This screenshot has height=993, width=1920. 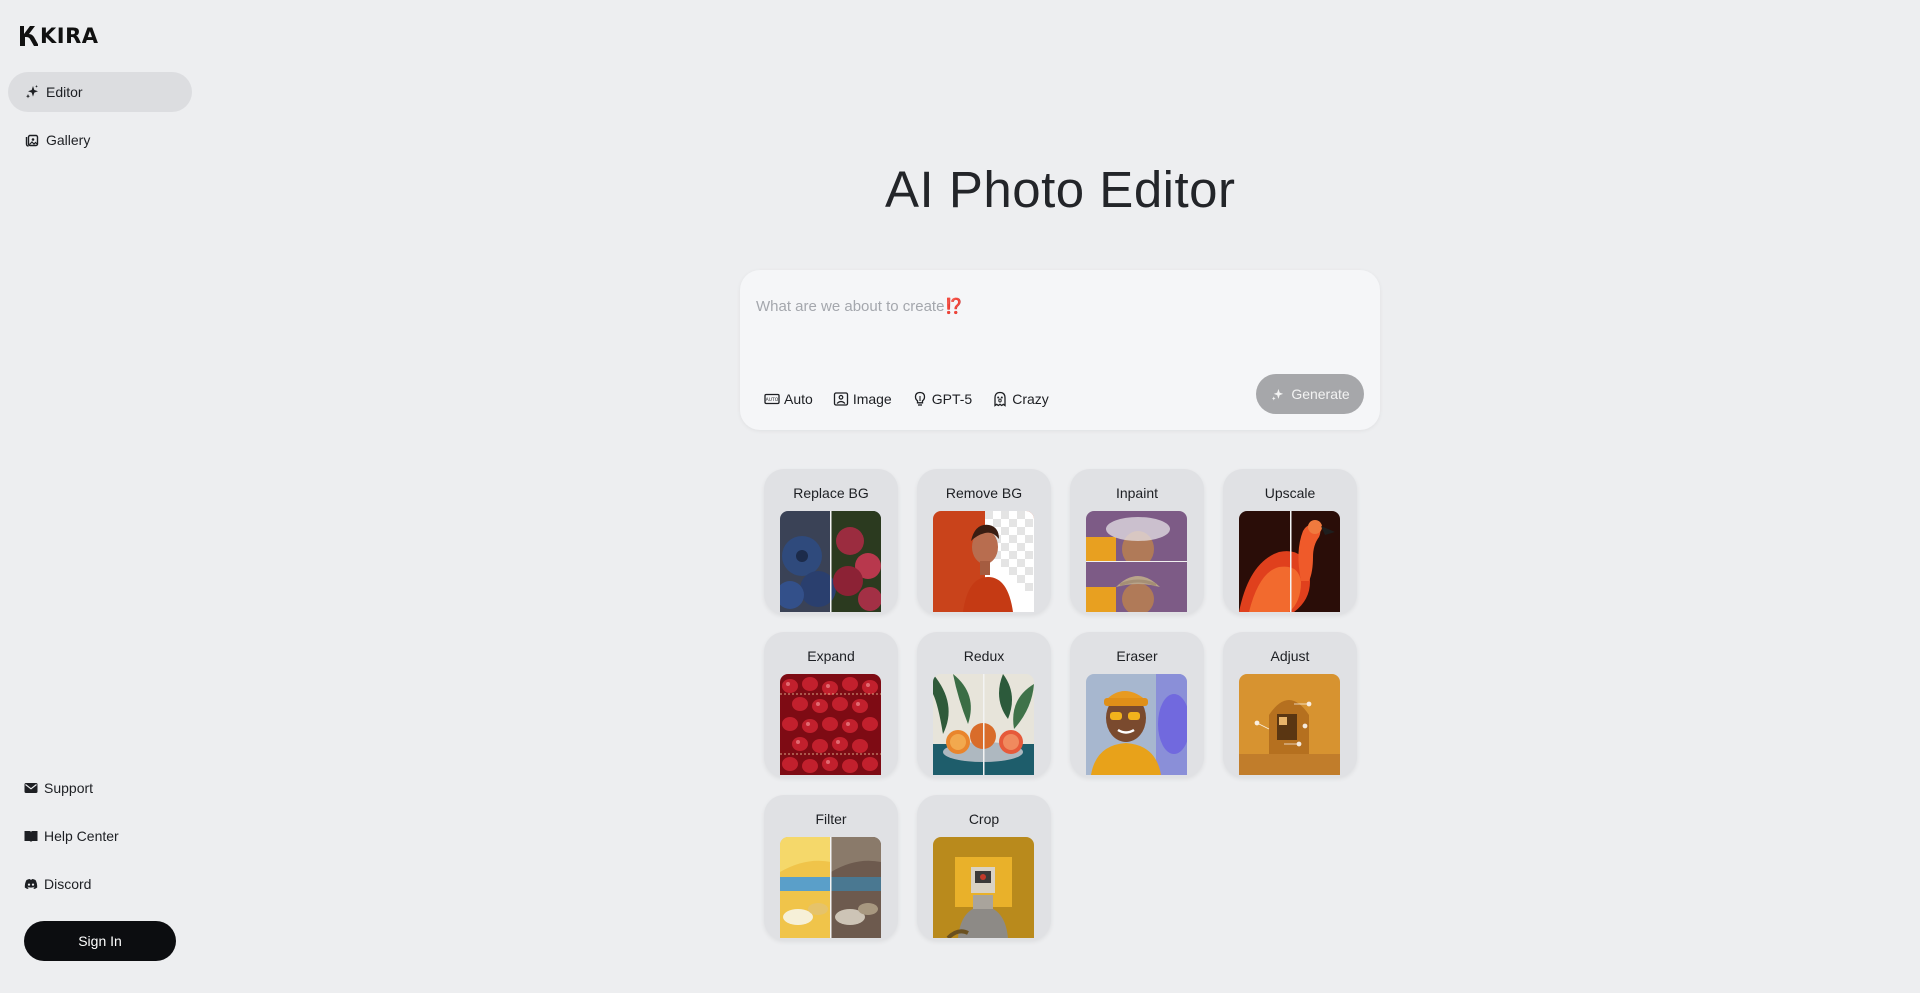 I want to click on flamingo-thumbnail, so click(x=1289, y=561).